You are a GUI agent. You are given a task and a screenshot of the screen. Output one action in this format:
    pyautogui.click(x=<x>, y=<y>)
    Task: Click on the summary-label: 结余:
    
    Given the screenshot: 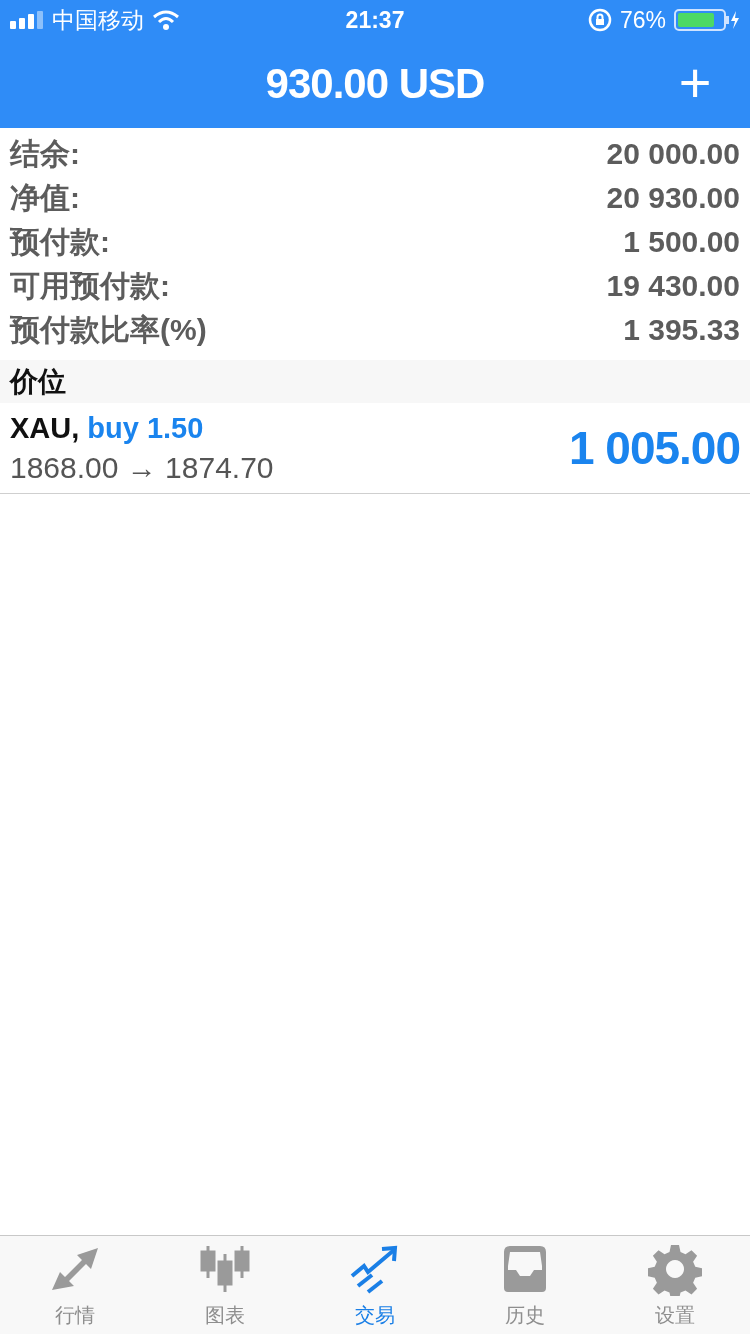 What is the action you would take?
    pyautogui.click(x=45, y=153)
    